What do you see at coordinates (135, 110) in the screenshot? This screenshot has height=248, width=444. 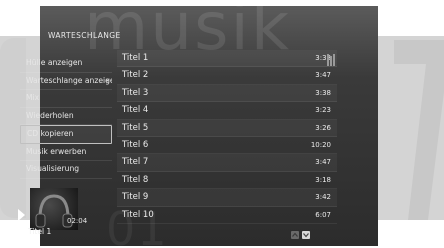 I see `track-title: Titel 4` at bounding box center [135, 110].